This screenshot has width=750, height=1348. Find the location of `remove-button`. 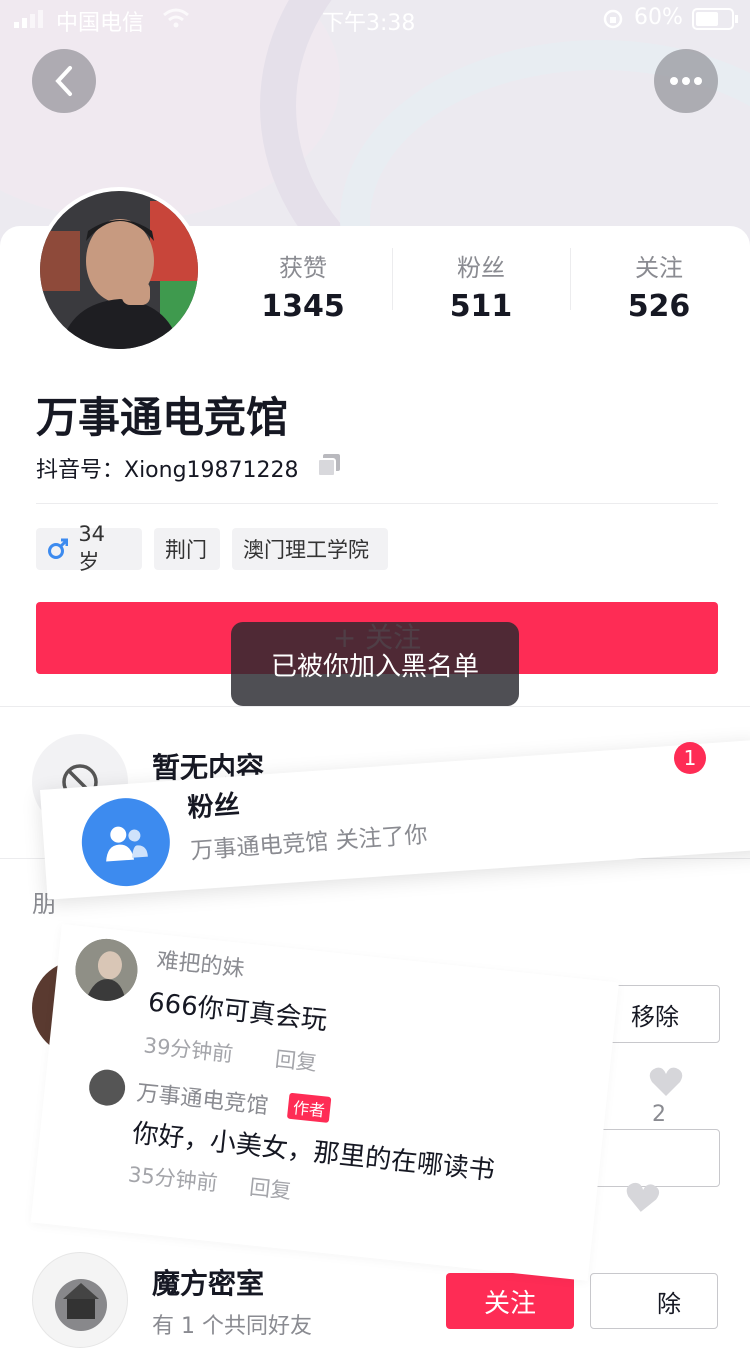

remove-button is located at coordinates (655, 1158).